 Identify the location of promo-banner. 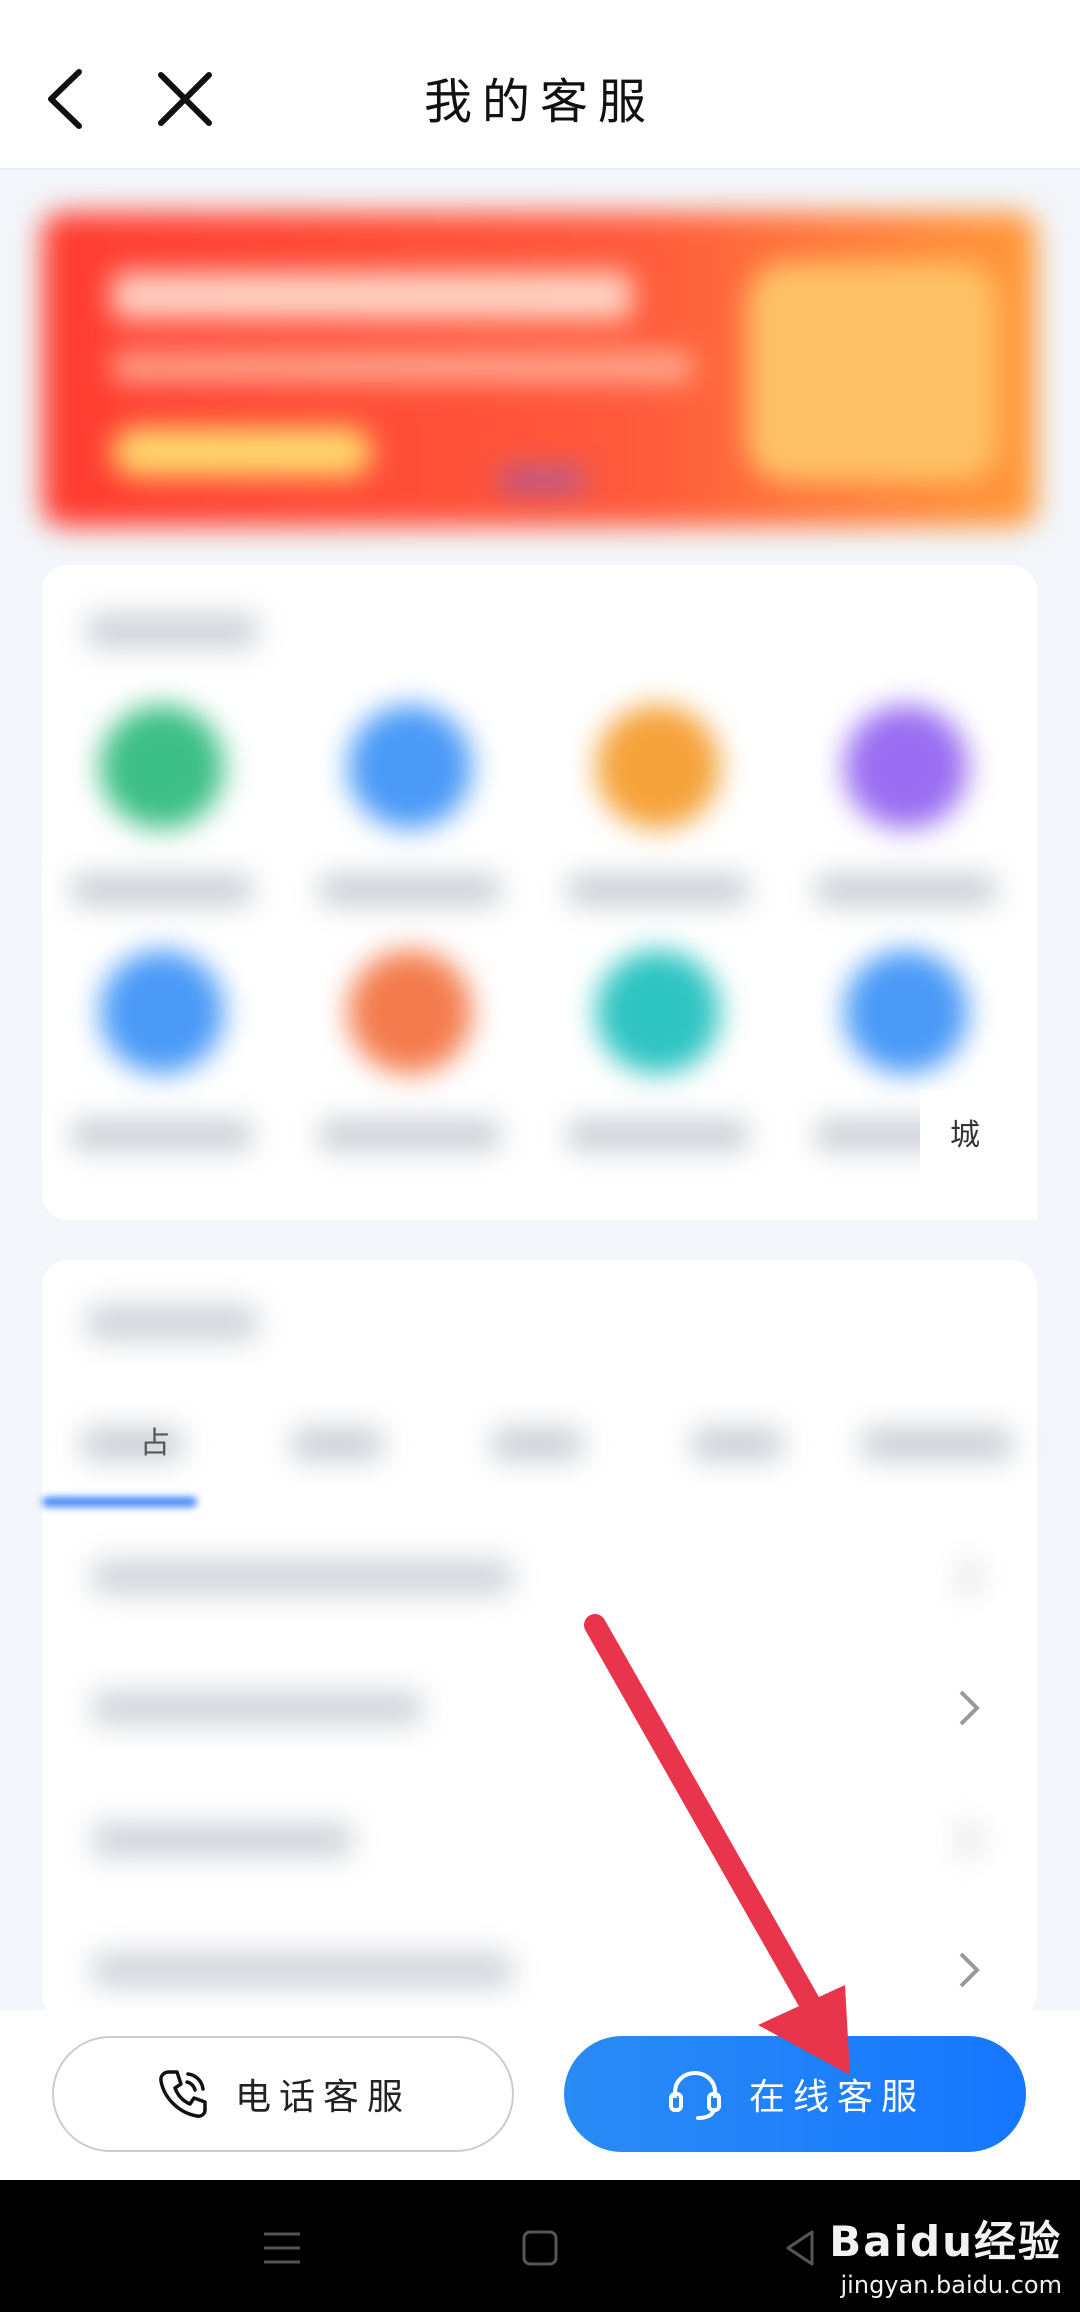
(539, 369).